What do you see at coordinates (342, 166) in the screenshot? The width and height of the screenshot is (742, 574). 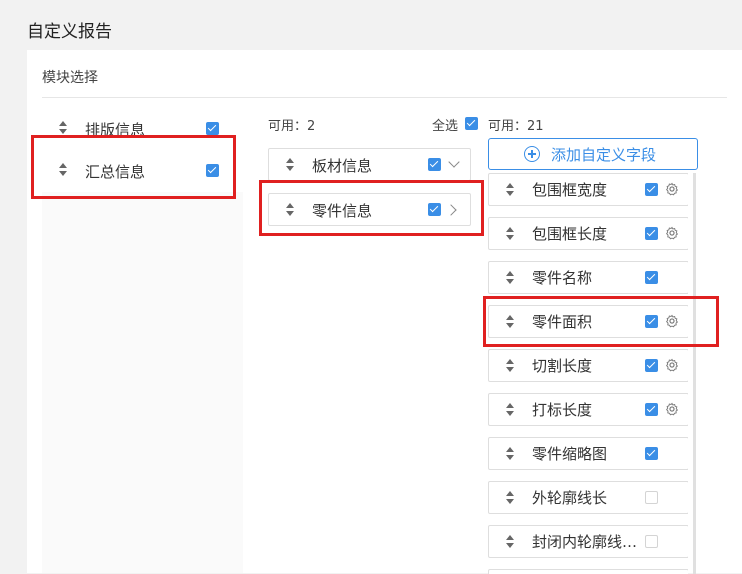 I see `group-label: 板材信息` at bounding box center [342, 166].